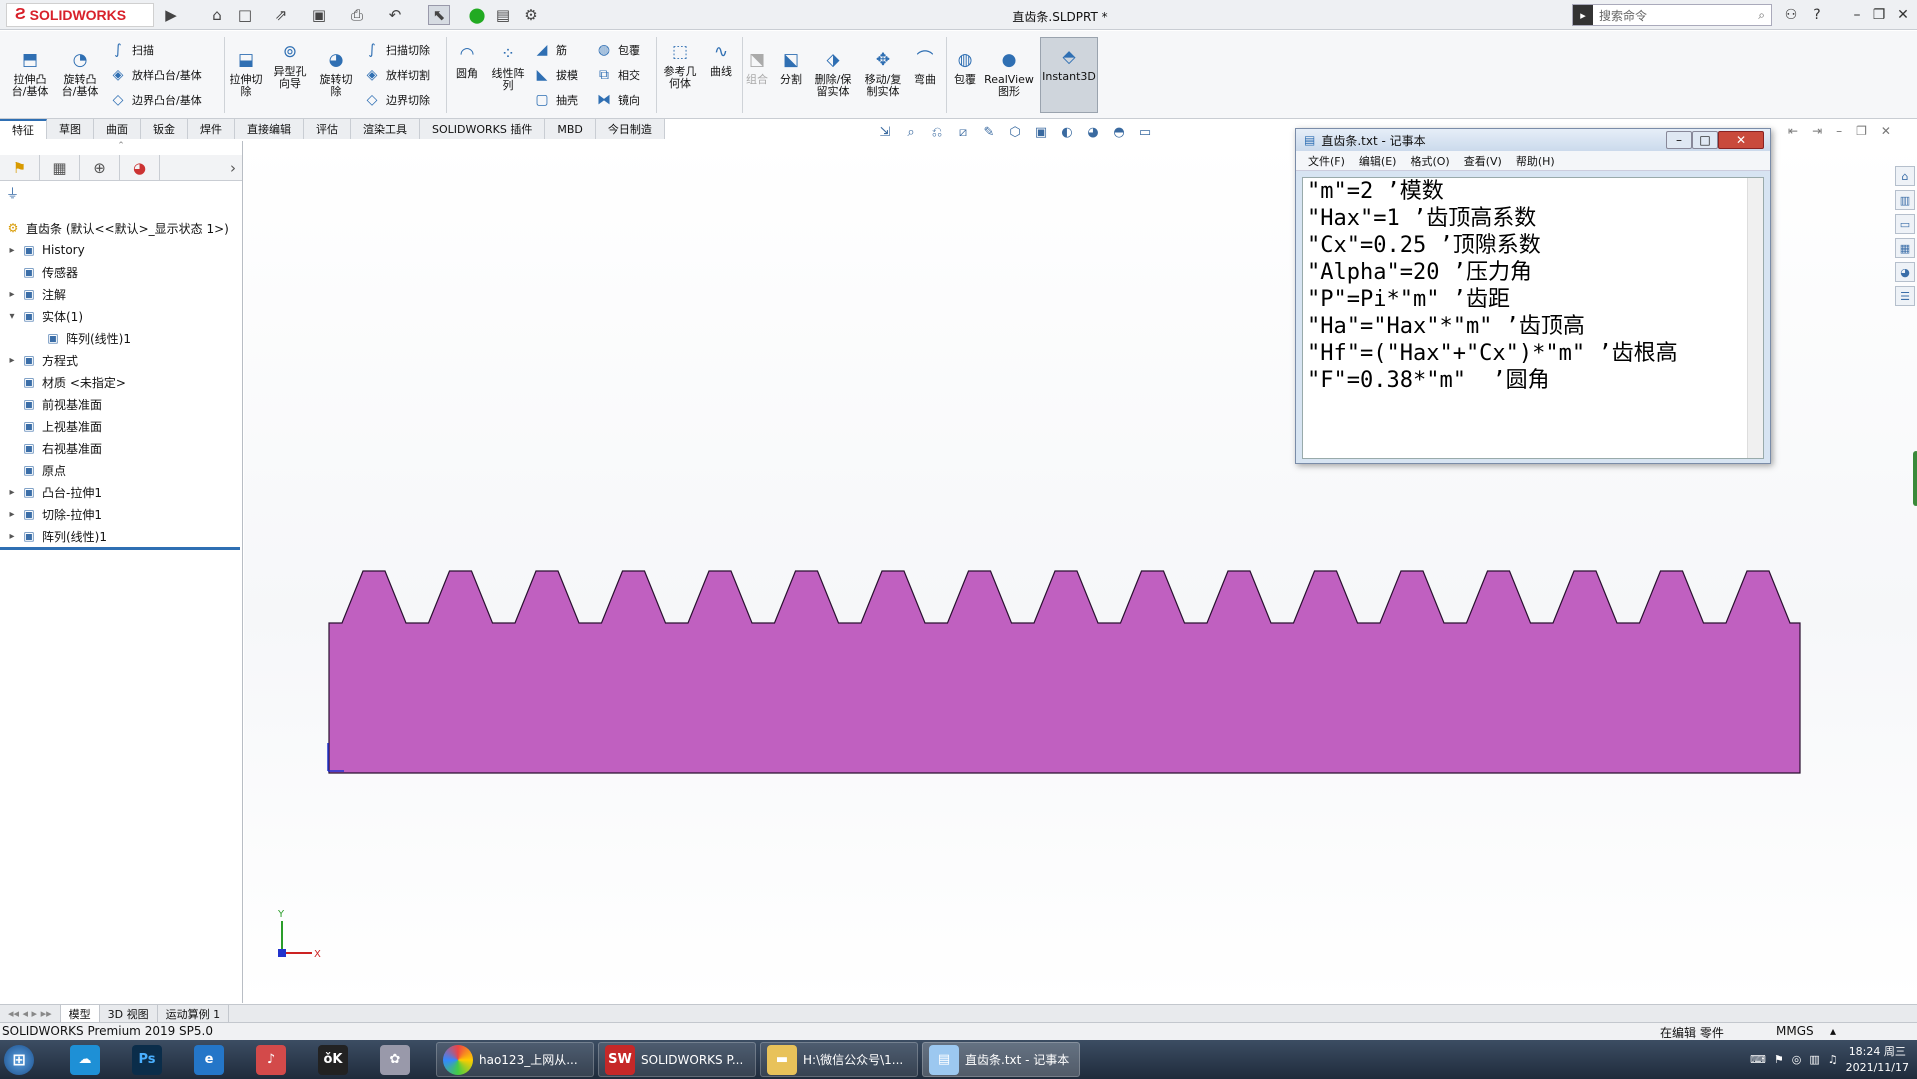  I want to click on previous-view-icon: ⎌, so click(937, 132).